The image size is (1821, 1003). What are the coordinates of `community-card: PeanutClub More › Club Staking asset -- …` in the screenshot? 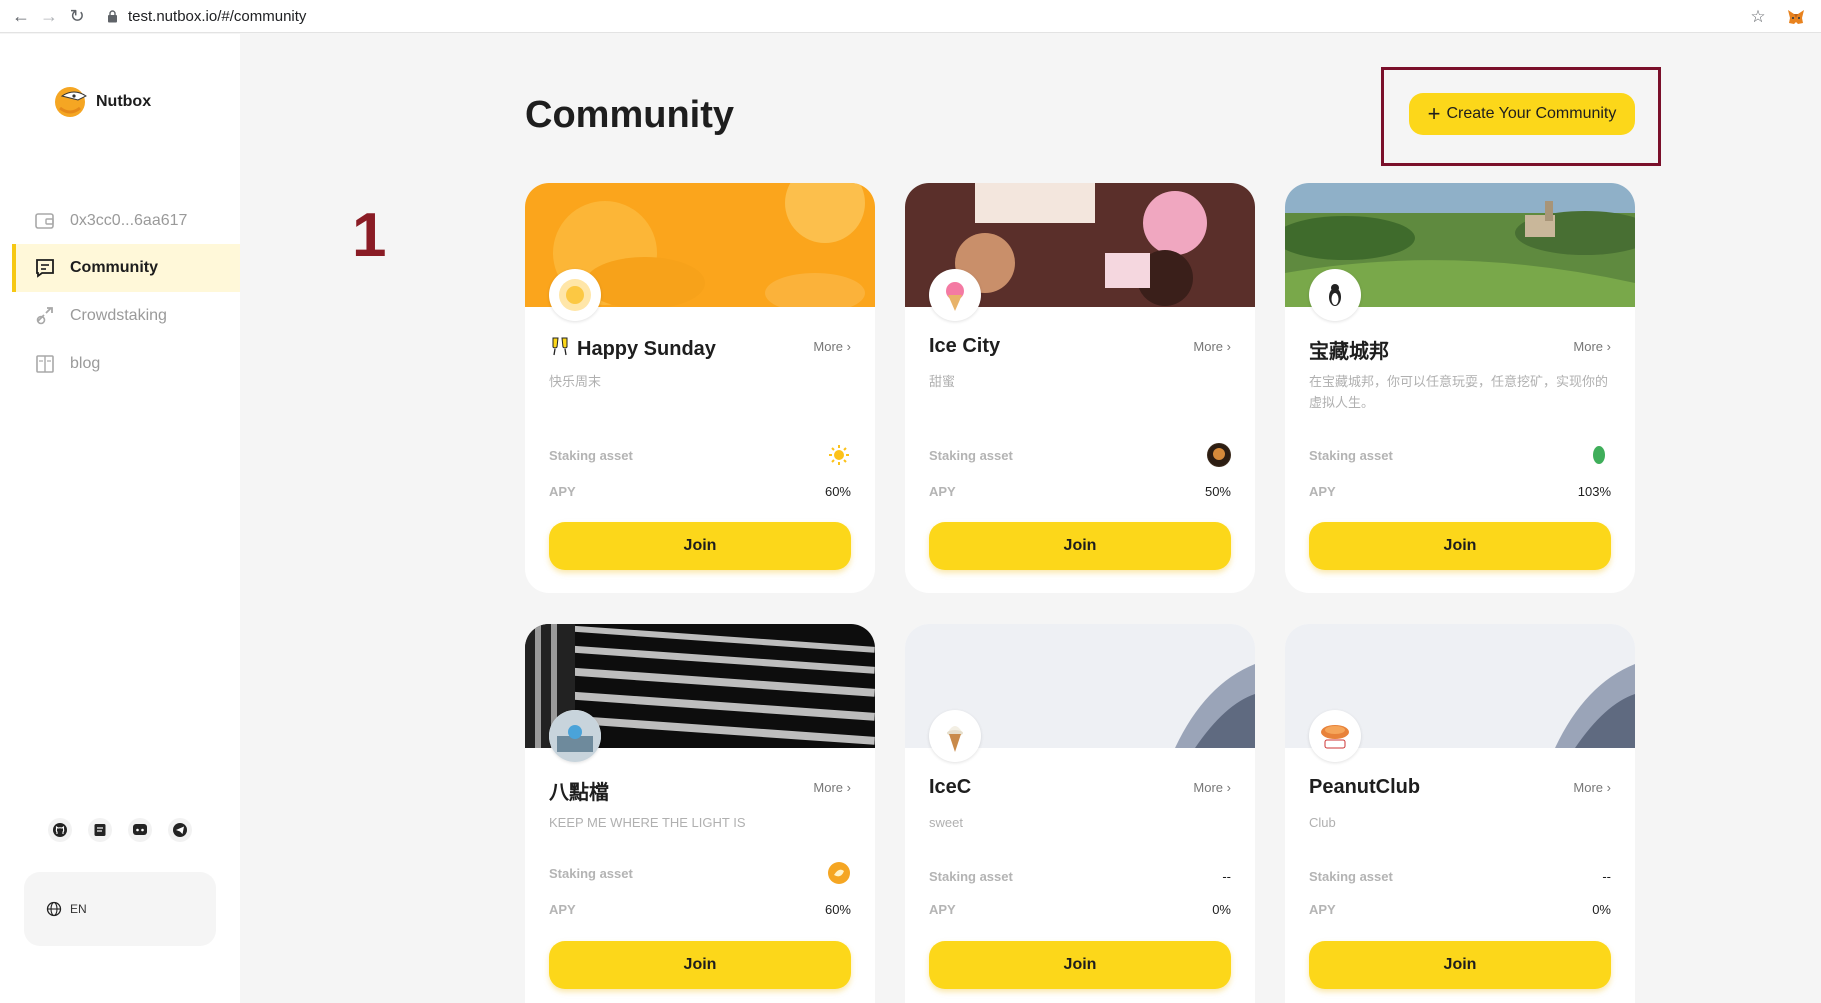 It's located at (1460, 813).